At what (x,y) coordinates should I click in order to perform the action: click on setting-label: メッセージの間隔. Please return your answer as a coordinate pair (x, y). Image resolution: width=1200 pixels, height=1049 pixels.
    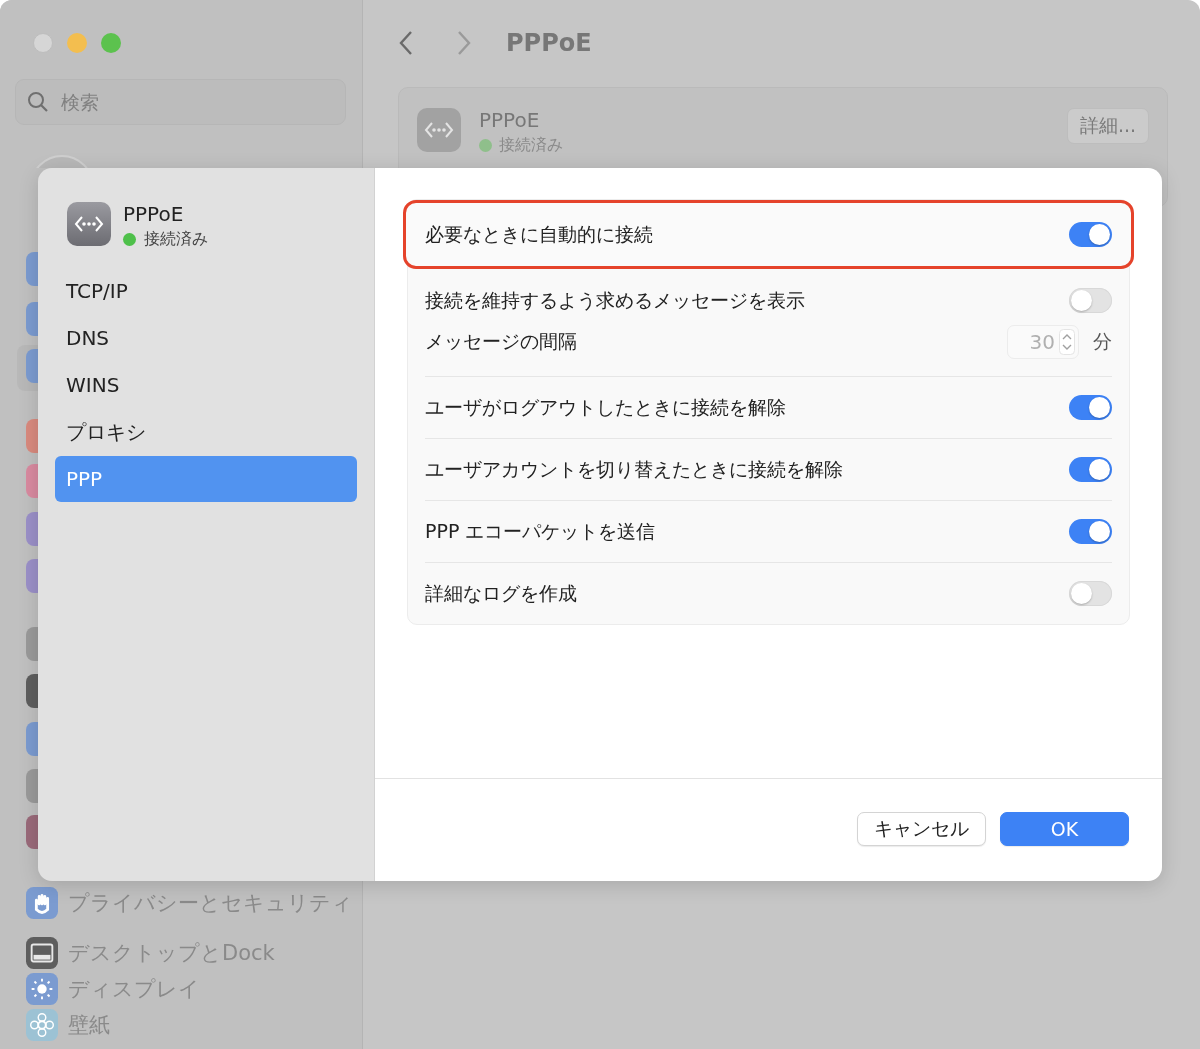
    Looking at the image, I should click on (501, 341).